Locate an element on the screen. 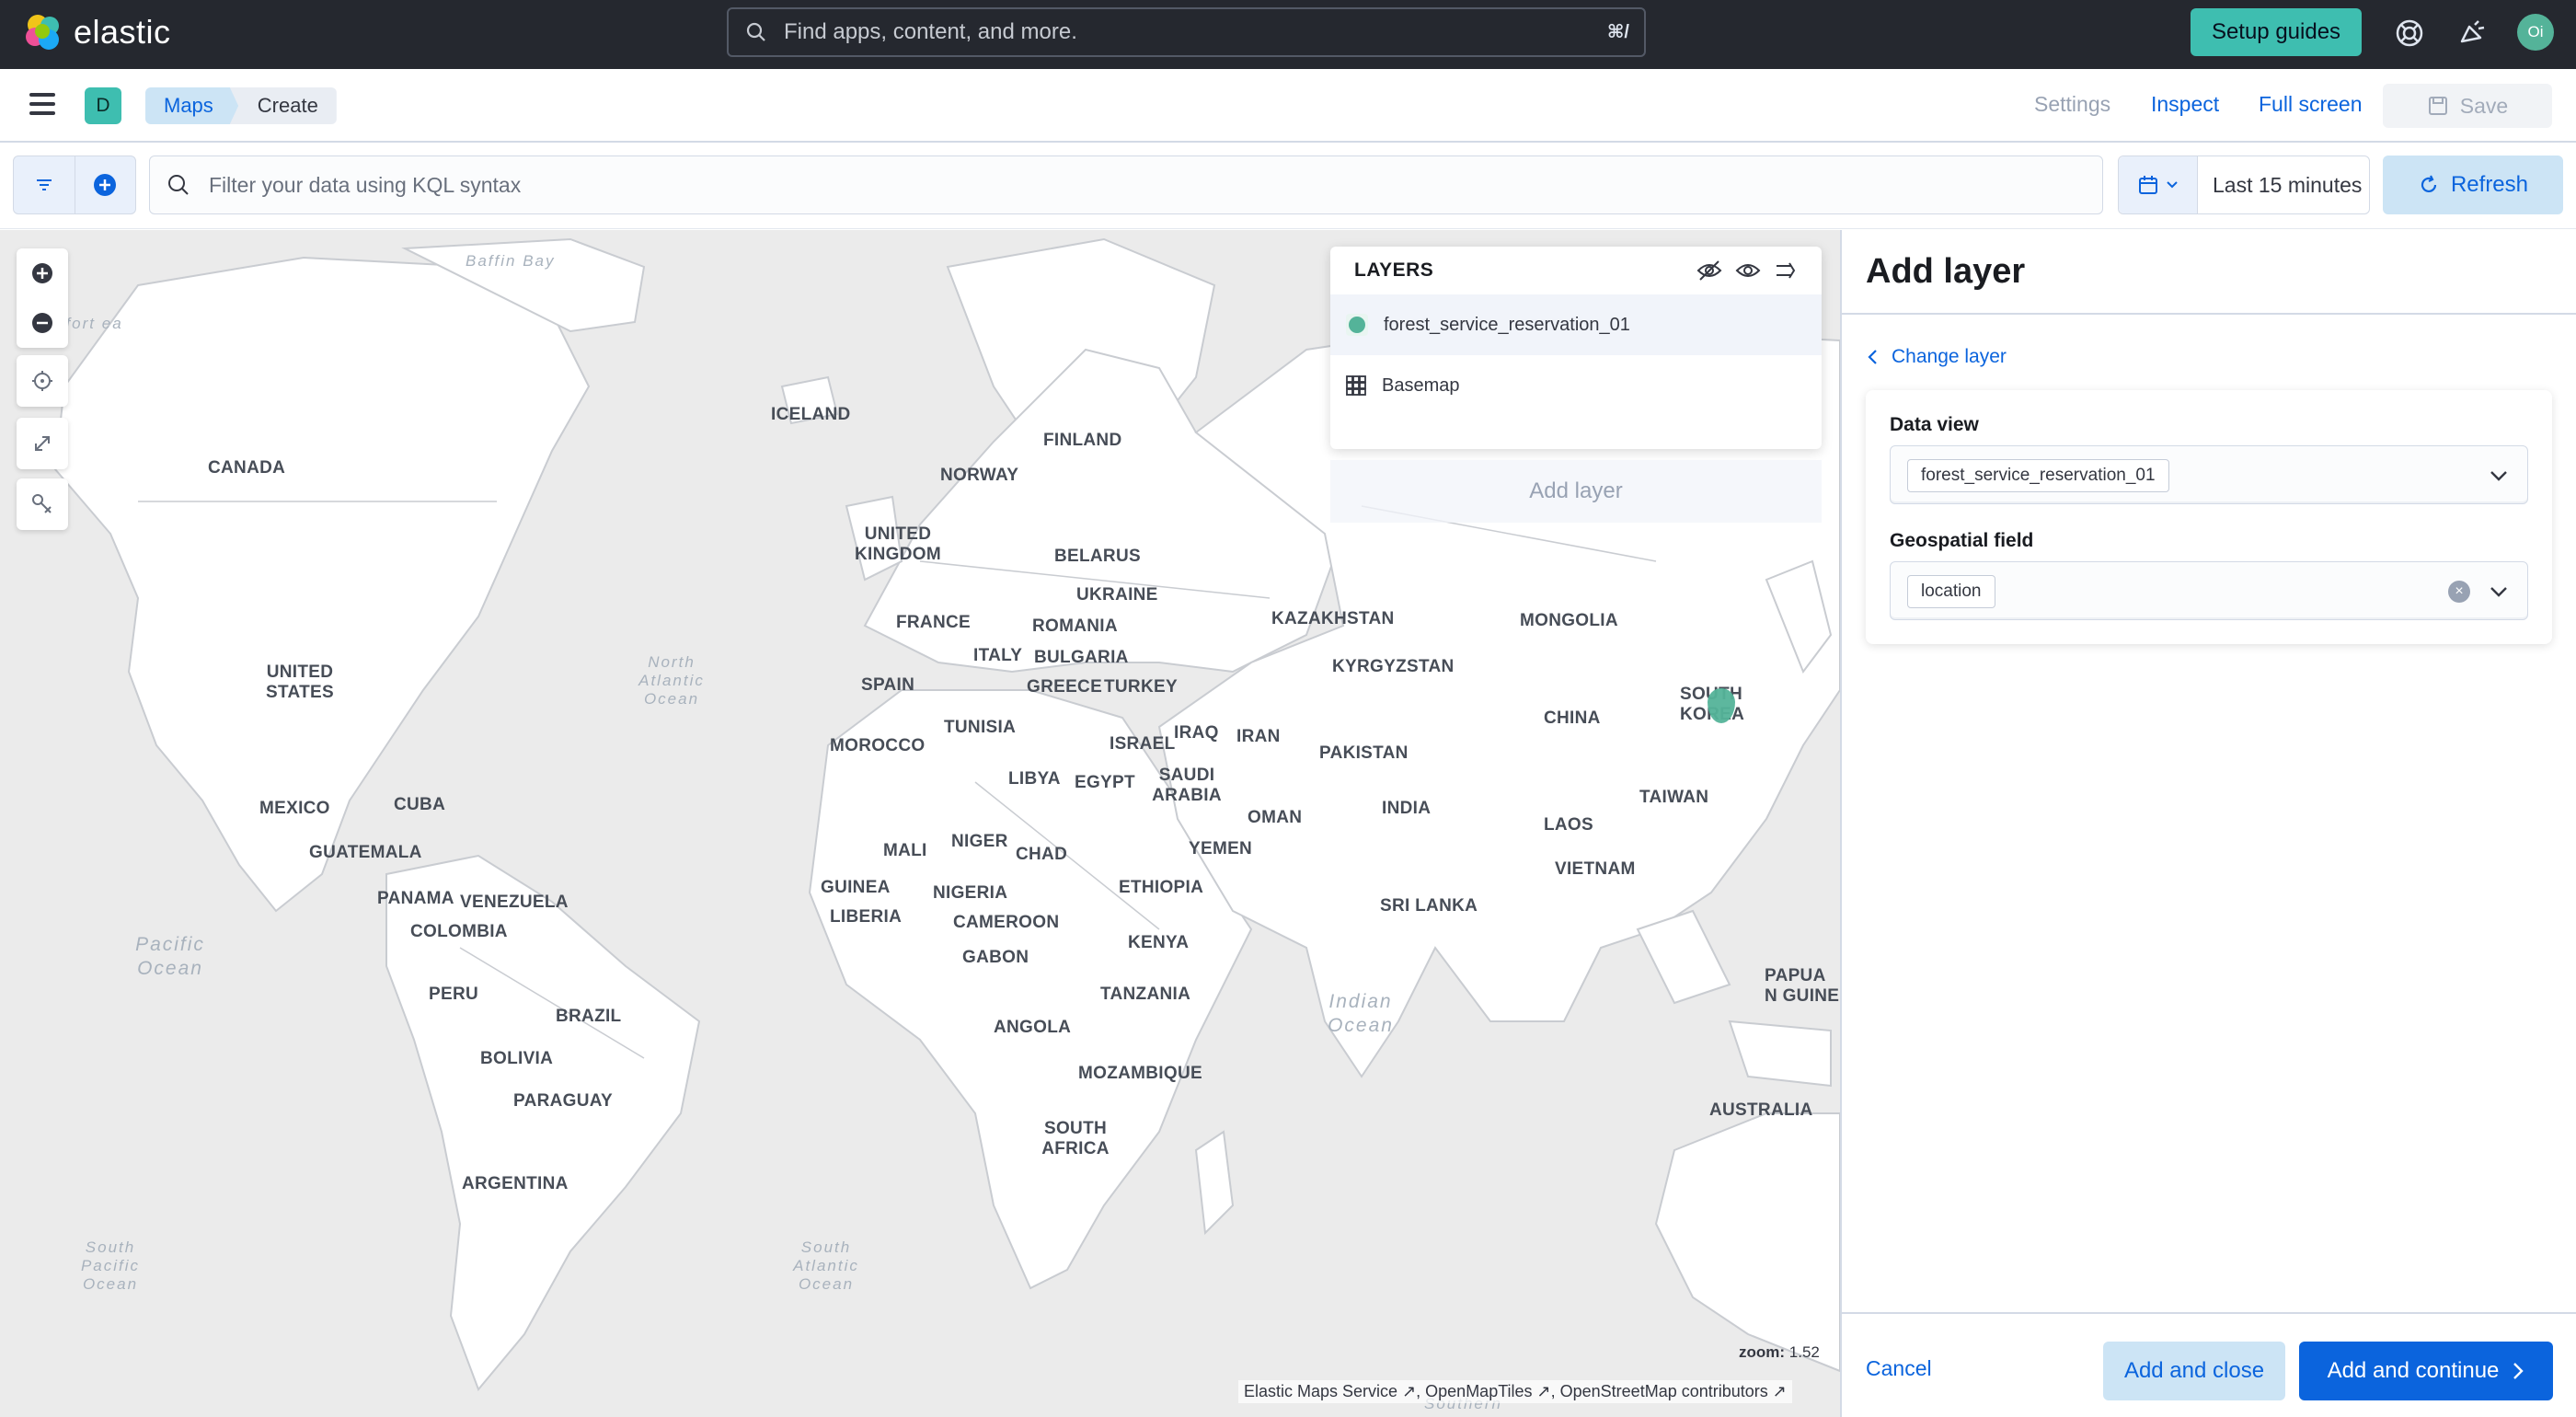 This screenshot has width=2576, height=1417. refresh-icon is located at coordinates (2429, 184).